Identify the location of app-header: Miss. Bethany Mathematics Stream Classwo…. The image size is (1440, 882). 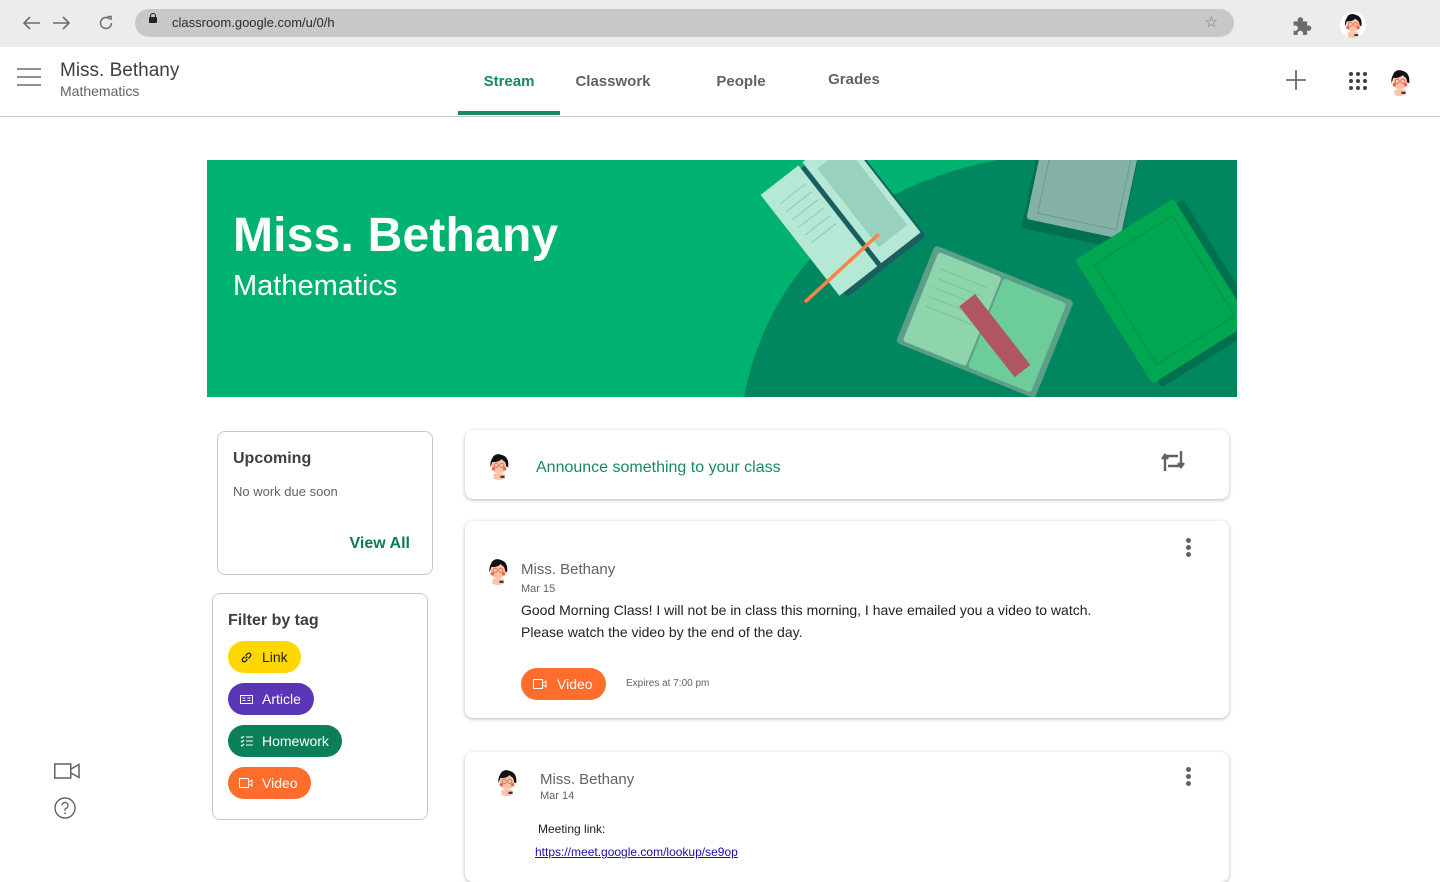
(720, 82).